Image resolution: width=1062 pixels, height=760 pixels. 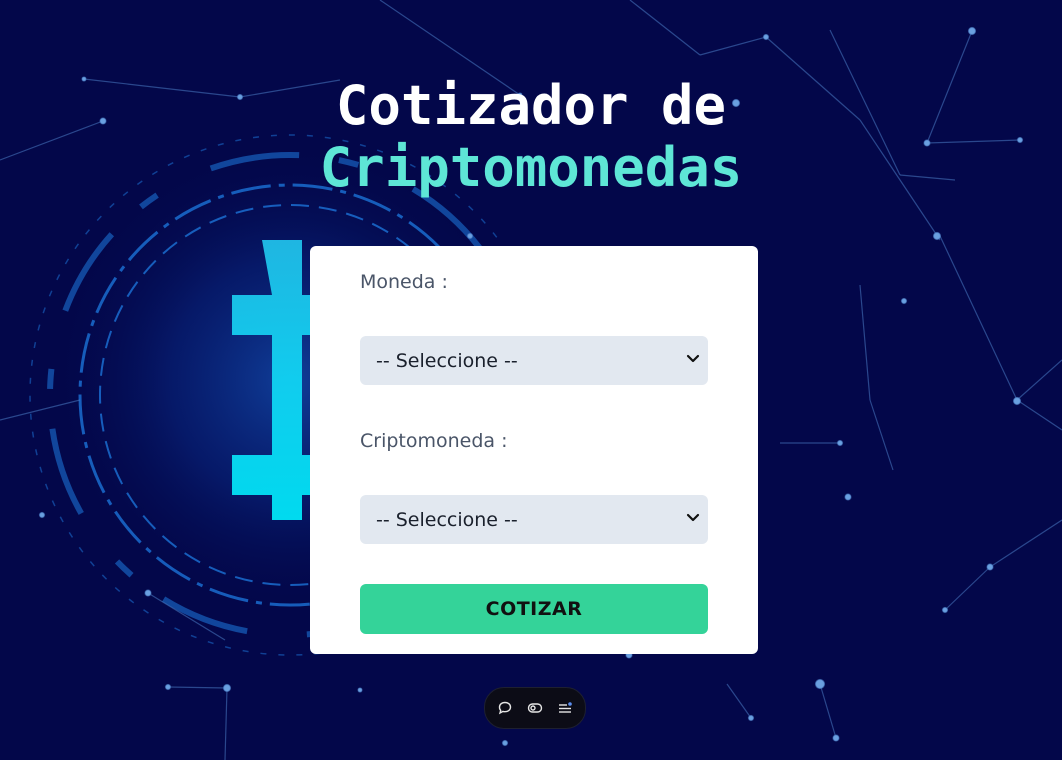 What do you see at coordinates (531, 167) in the screenshot?
I see `page-title-line2: Criptomonedas` at bounding box center [531, 167].